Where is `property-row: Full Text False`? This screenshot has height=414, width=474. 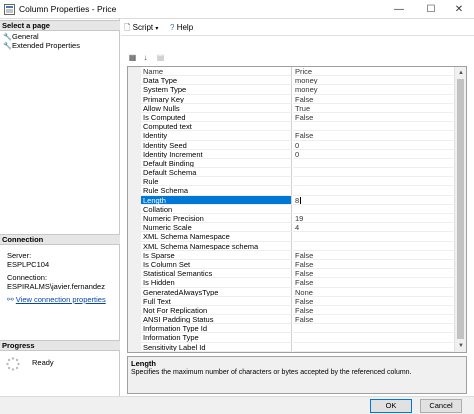
property-row: Full Text False is located at coordinates (297, 301).